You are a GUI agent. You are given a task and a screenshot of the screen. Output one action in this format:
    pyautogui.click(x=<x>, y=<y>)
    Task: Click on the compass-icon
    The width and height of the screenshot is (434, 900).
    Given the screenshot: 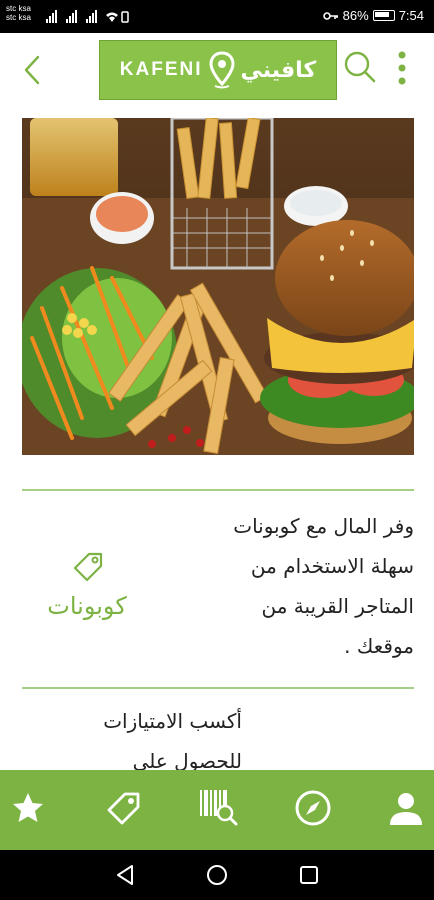 What is the action you would take?
    pyautogui.click(x=313, y=808)
    